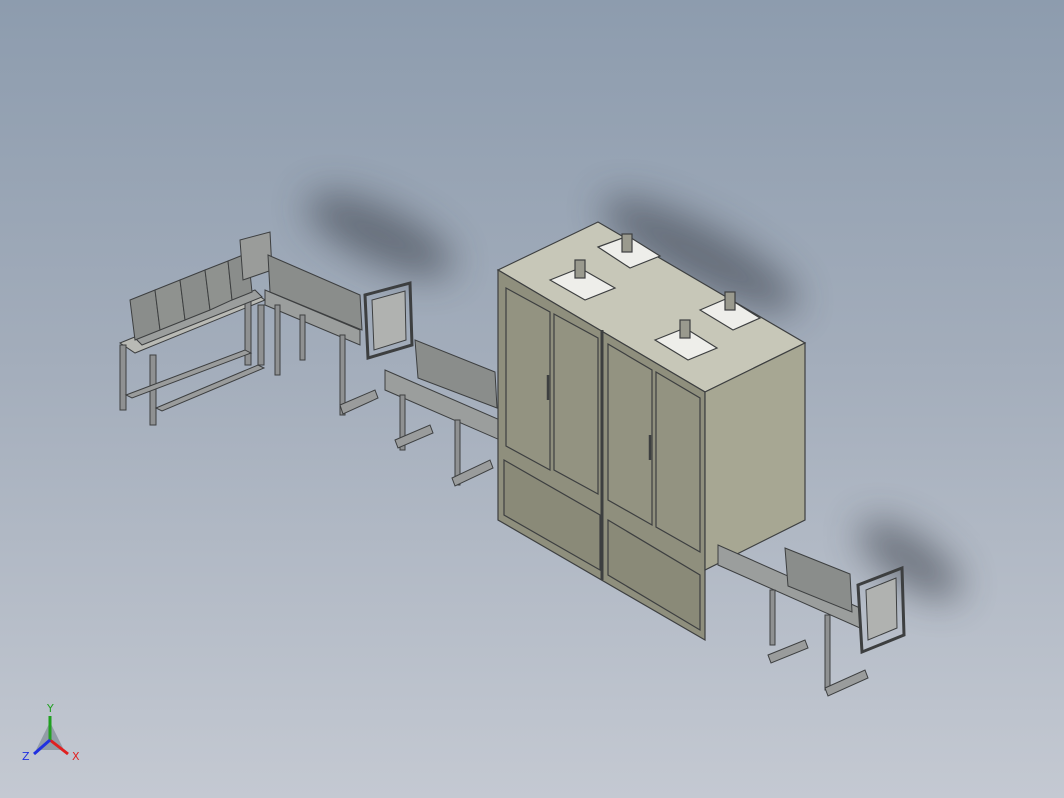 This screenshot has width=1064, height=798. I want to click on x-axis-label: X, so click(76, 756).